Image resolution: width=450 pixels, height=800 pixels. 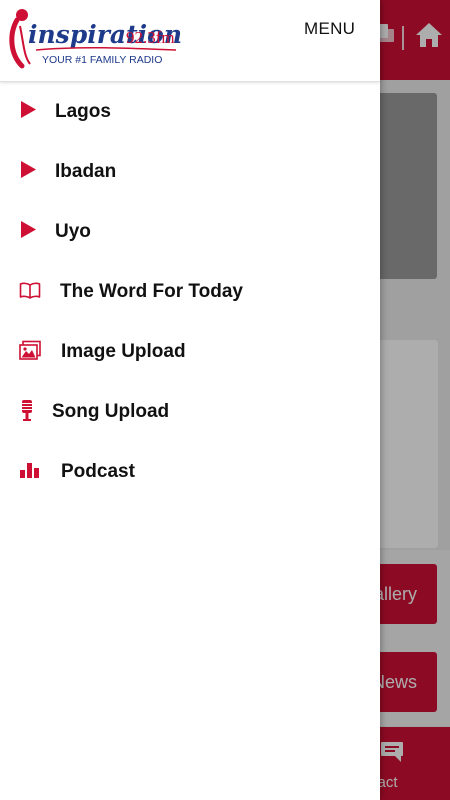 I want to click on book-icon, so click(x=30, y=290).